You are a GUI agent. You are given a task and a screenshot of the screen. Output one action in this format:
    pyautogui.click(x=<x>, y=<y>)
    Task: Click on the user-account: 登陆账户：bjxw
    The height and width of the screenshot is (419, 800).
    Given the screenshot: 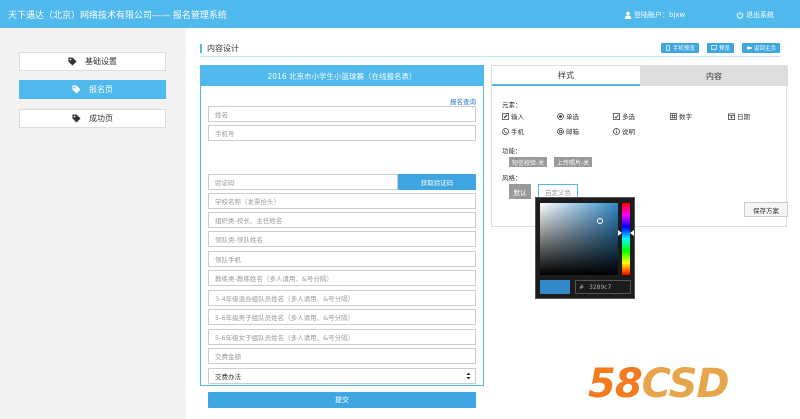 What is the action you would take?
    pyautogui.click(x=654, y=15)
    